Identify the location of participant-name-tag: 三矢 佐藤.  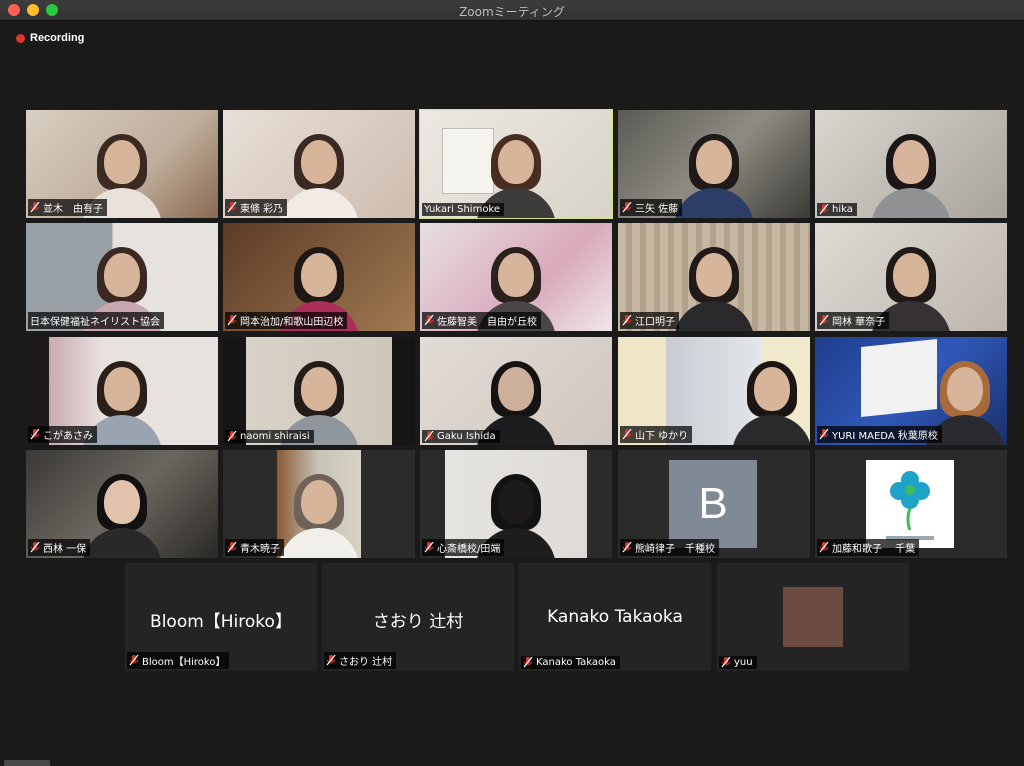
(651, 207).